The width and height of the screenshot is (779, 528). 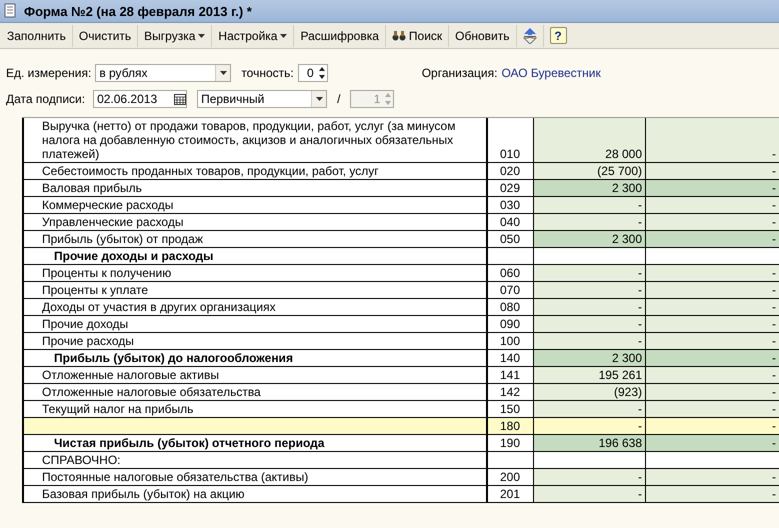 I want to click on toolbar-button: Расшифровка, so click(x=340, y=35).